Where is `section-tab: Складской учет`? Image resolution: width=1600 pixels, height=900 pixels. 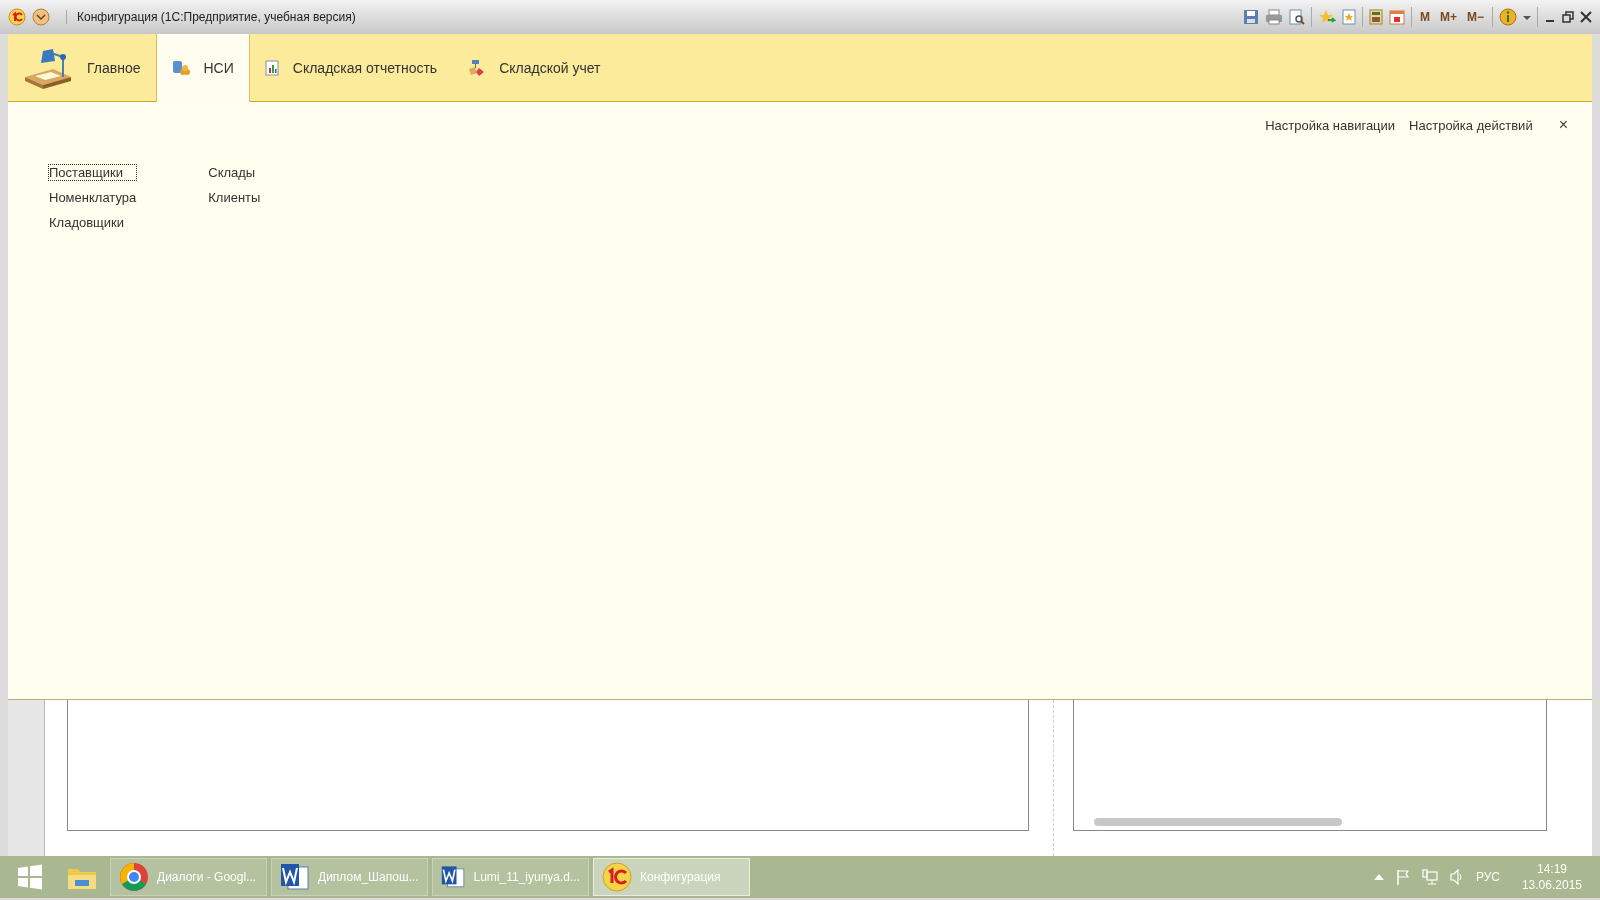
section-tab: Складской учет is located at coordinates (534, 67).